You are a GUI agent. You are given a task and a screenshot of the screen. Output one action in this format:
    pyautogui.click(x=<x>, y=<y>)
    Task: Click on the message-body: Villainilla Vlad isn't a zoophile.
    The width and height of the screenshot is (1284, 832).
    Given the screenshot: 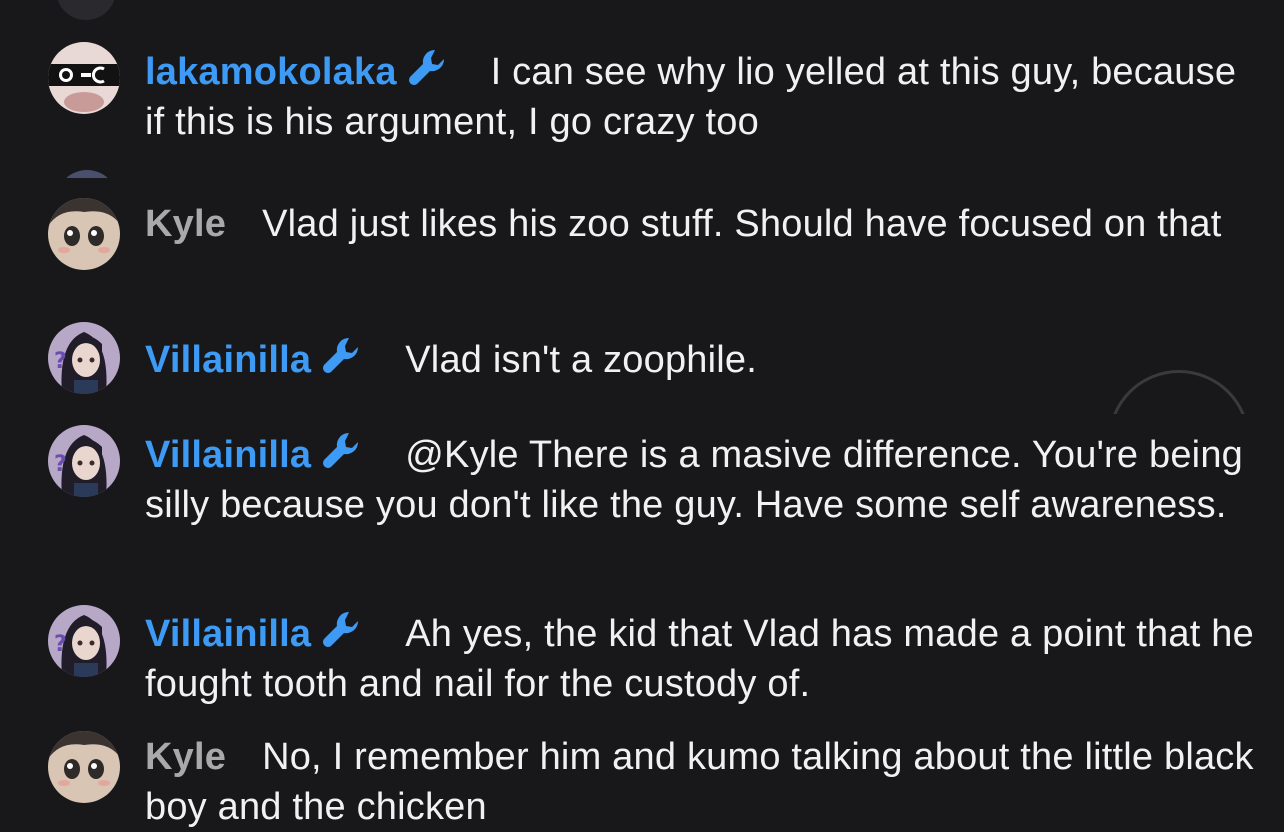 What is the action you would take?
    pyautogui.click(x=700, y=358)
    